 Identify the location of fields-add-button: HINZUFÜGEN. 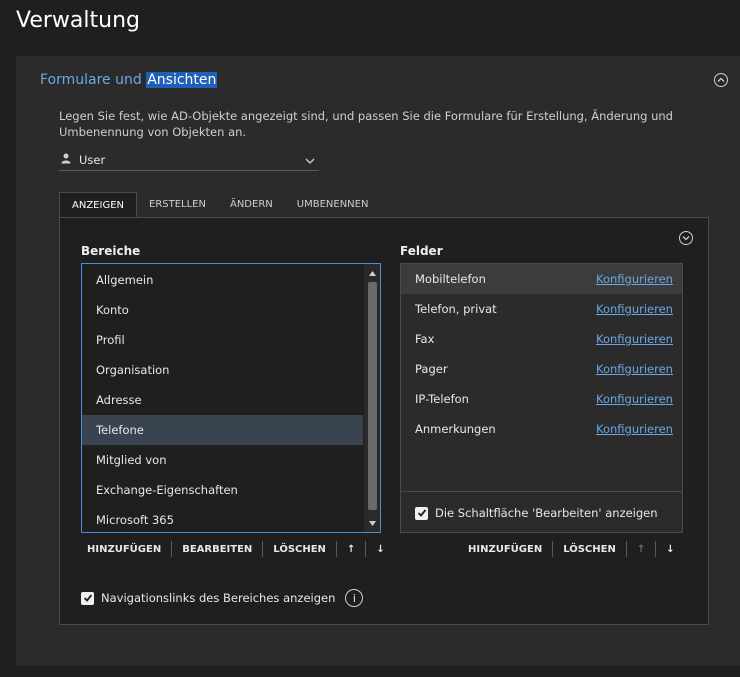
(505, 549).